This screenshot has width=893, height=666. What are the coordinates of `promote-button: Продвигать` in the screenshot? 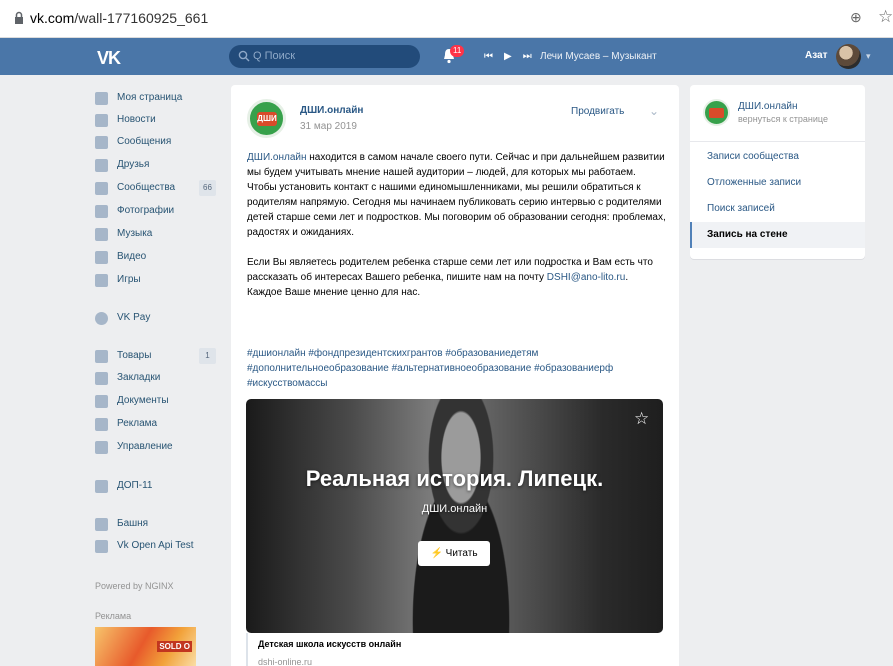 It's located at (597, 111).